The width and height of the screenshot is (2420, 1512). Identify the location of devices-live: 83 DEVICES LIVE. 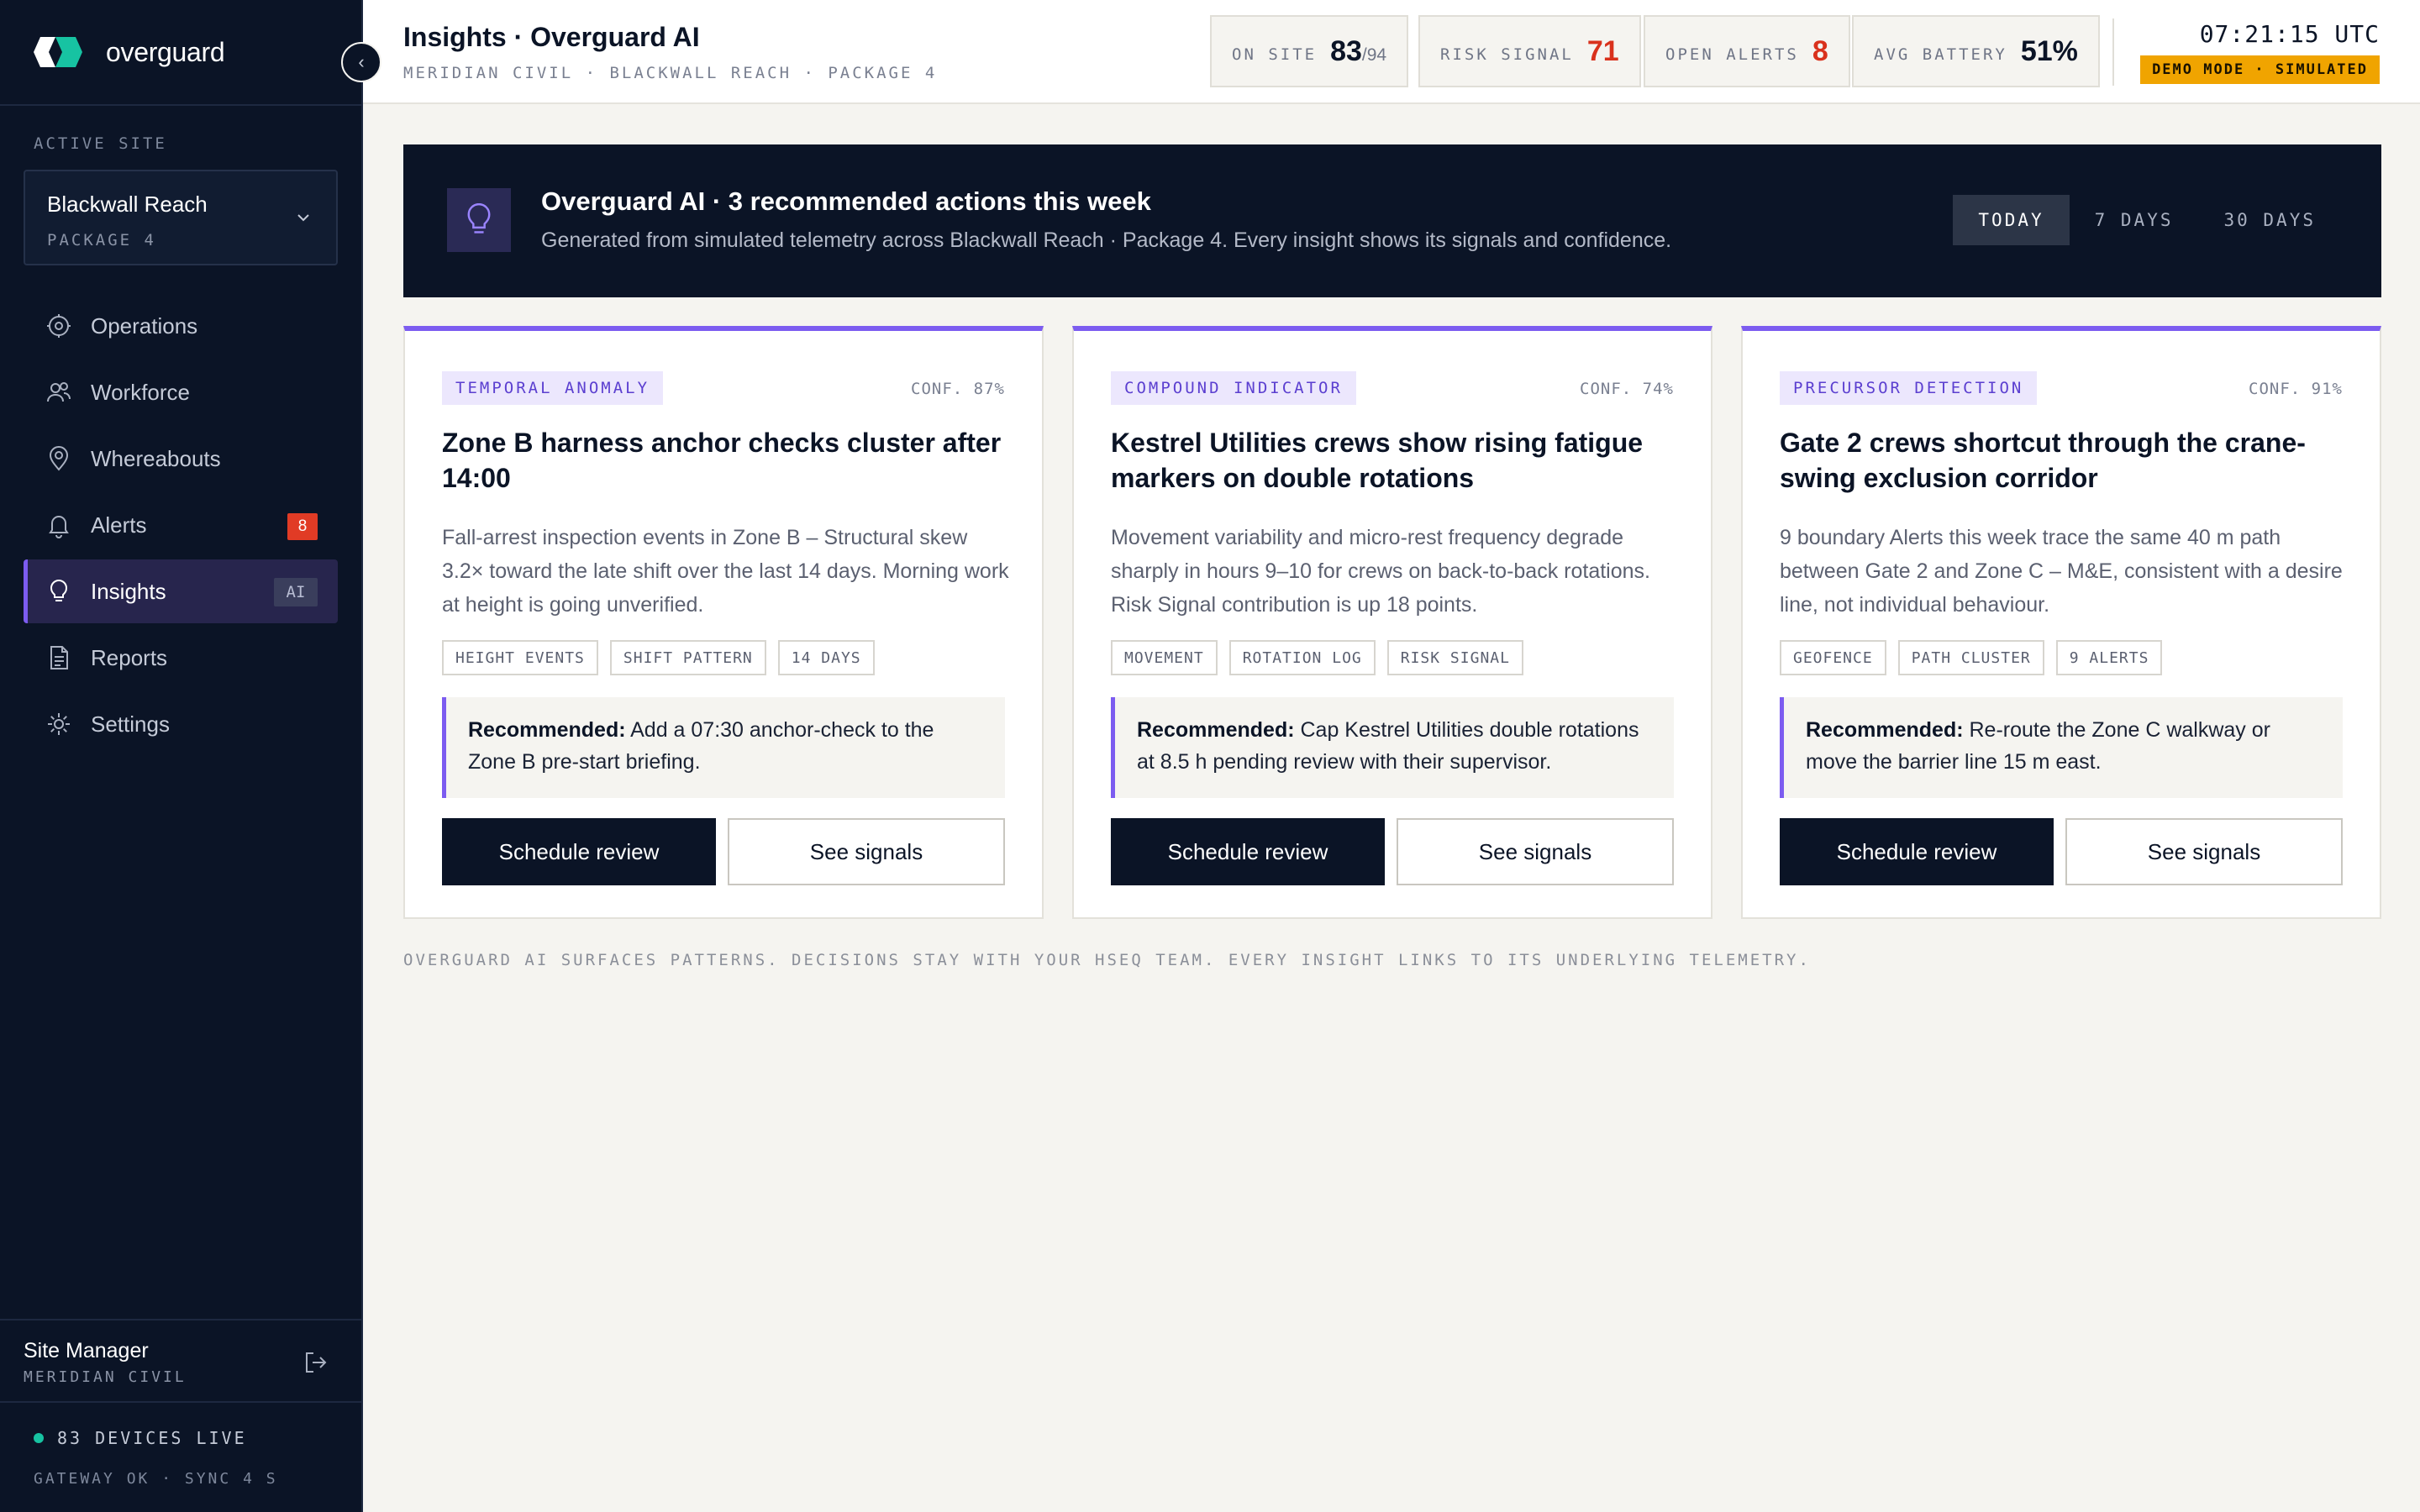
(156, 1438).